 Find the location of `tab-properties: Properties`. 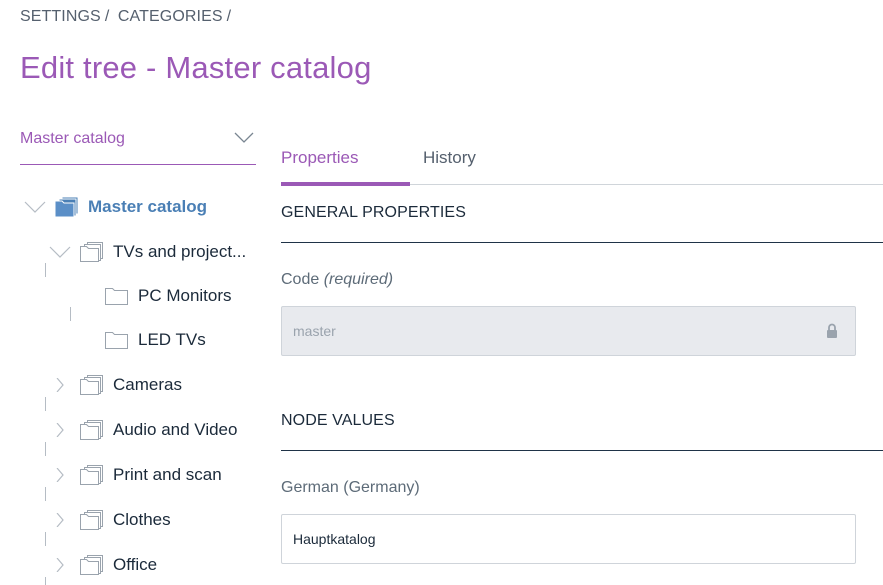

tab-properties: Properties is located at coordinates (319, 158).